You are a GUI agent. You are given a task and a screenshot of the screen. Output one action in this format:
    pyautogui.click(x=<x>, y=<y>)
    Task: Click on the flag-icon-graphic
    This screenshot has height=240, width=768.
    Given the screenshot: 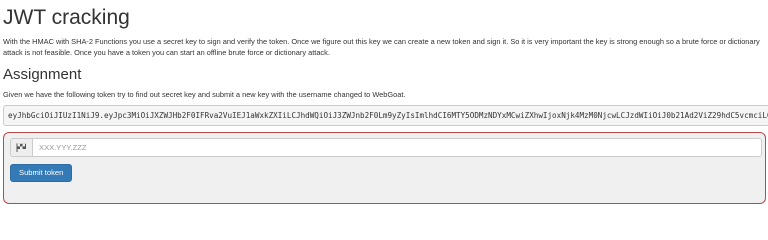 What is the action you would take?
    pyautogui.click(x=21, y=147)
    